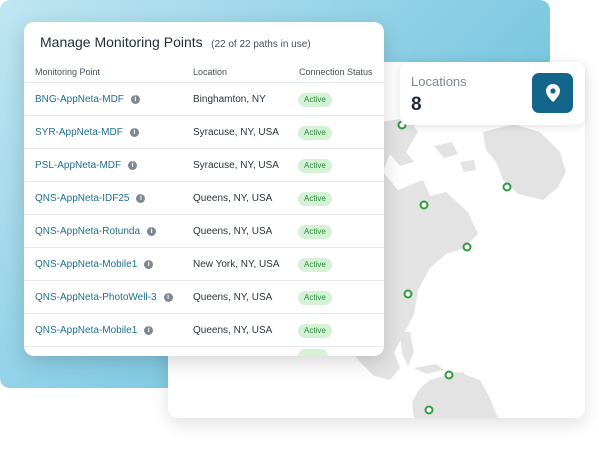 This screenshot has width=599, height=453. What do you see at coordinates (336, 72) in the screenshot?
I see `column-header-connection-status: Connection Status` at bounding box center [336, 72].